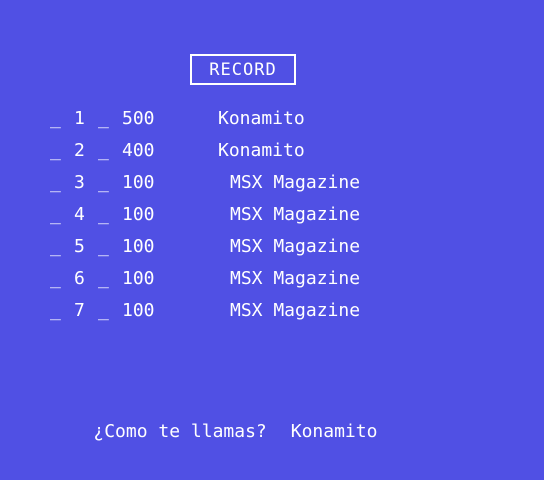 This screenshot has height=480, width=544. What do you see at coordinates (180, 431) in the screenshot?
I see `name-question: ¿Como te llamas?` at bounding box center [180, 431].